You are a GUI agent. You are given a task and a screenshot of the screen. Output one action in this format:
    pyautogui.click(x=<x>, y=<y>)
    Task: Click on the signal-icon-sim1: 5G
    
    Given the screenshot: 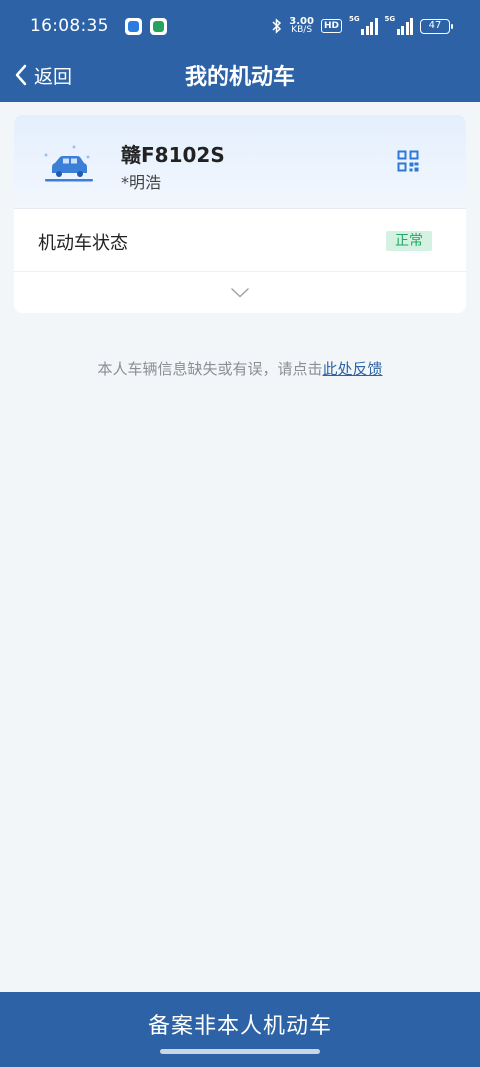 What is the action you would take?
    pyautogui.click(x=363, y=25)
    